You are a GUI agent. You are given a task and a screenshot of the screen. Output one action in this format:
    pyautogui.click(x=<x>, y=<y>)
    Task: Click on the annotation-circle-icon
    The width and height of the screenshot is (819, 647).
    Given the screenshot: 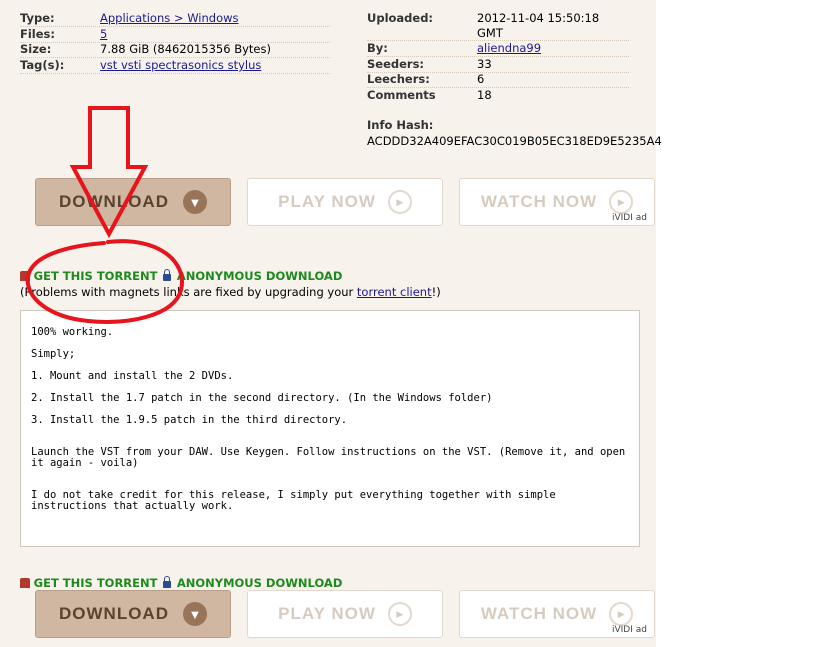 What is the action you would take?
    pyautogui.click(x=104, y=281)
    